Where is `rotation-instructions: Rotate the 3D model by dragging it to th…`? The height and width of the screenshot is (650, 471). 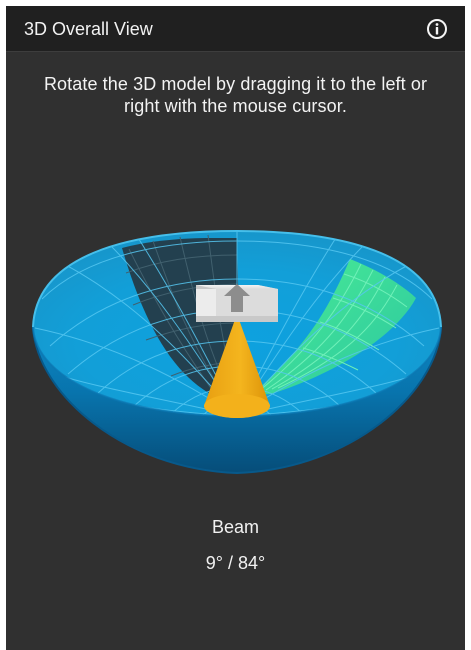
rotation-instructions: Rotate the 3D model by dragging it to th… is located at coordinates (235, 95).